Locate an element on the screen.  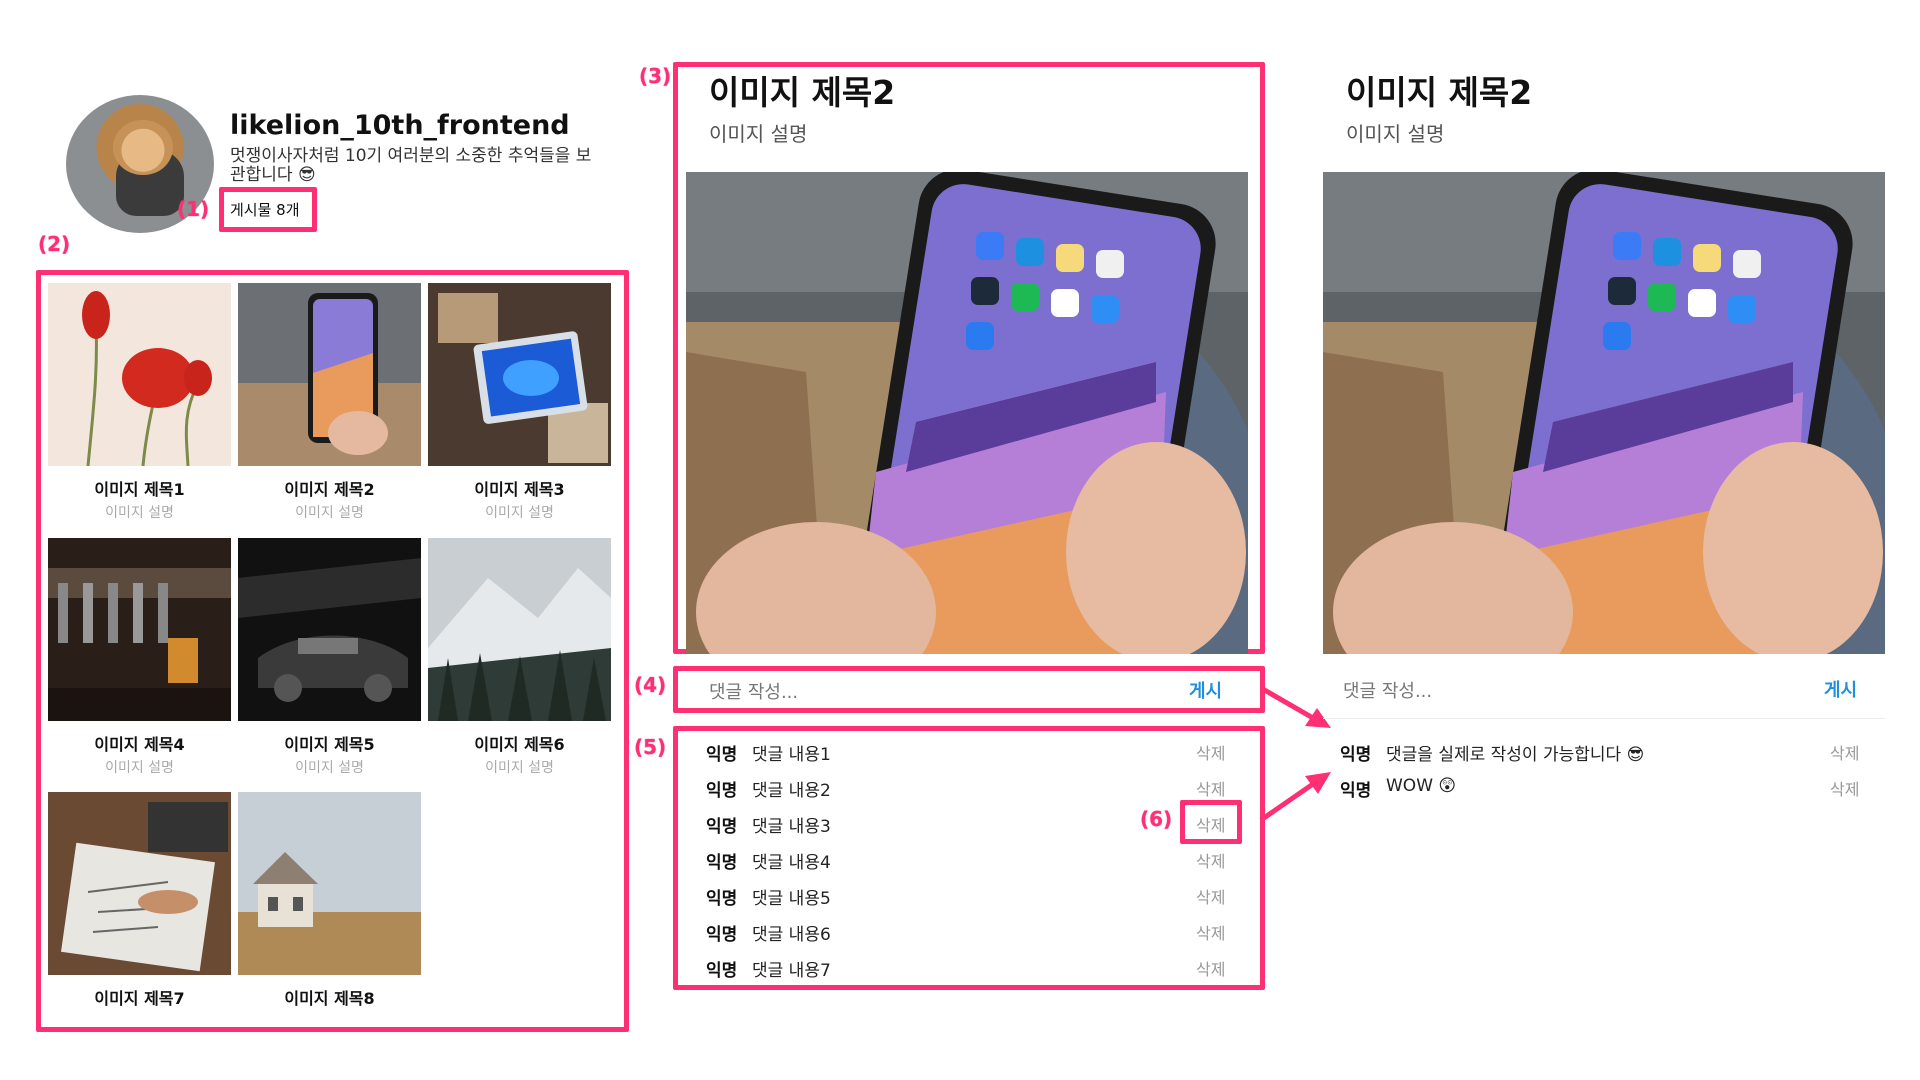
car-image is located at coordinates (329, 629).